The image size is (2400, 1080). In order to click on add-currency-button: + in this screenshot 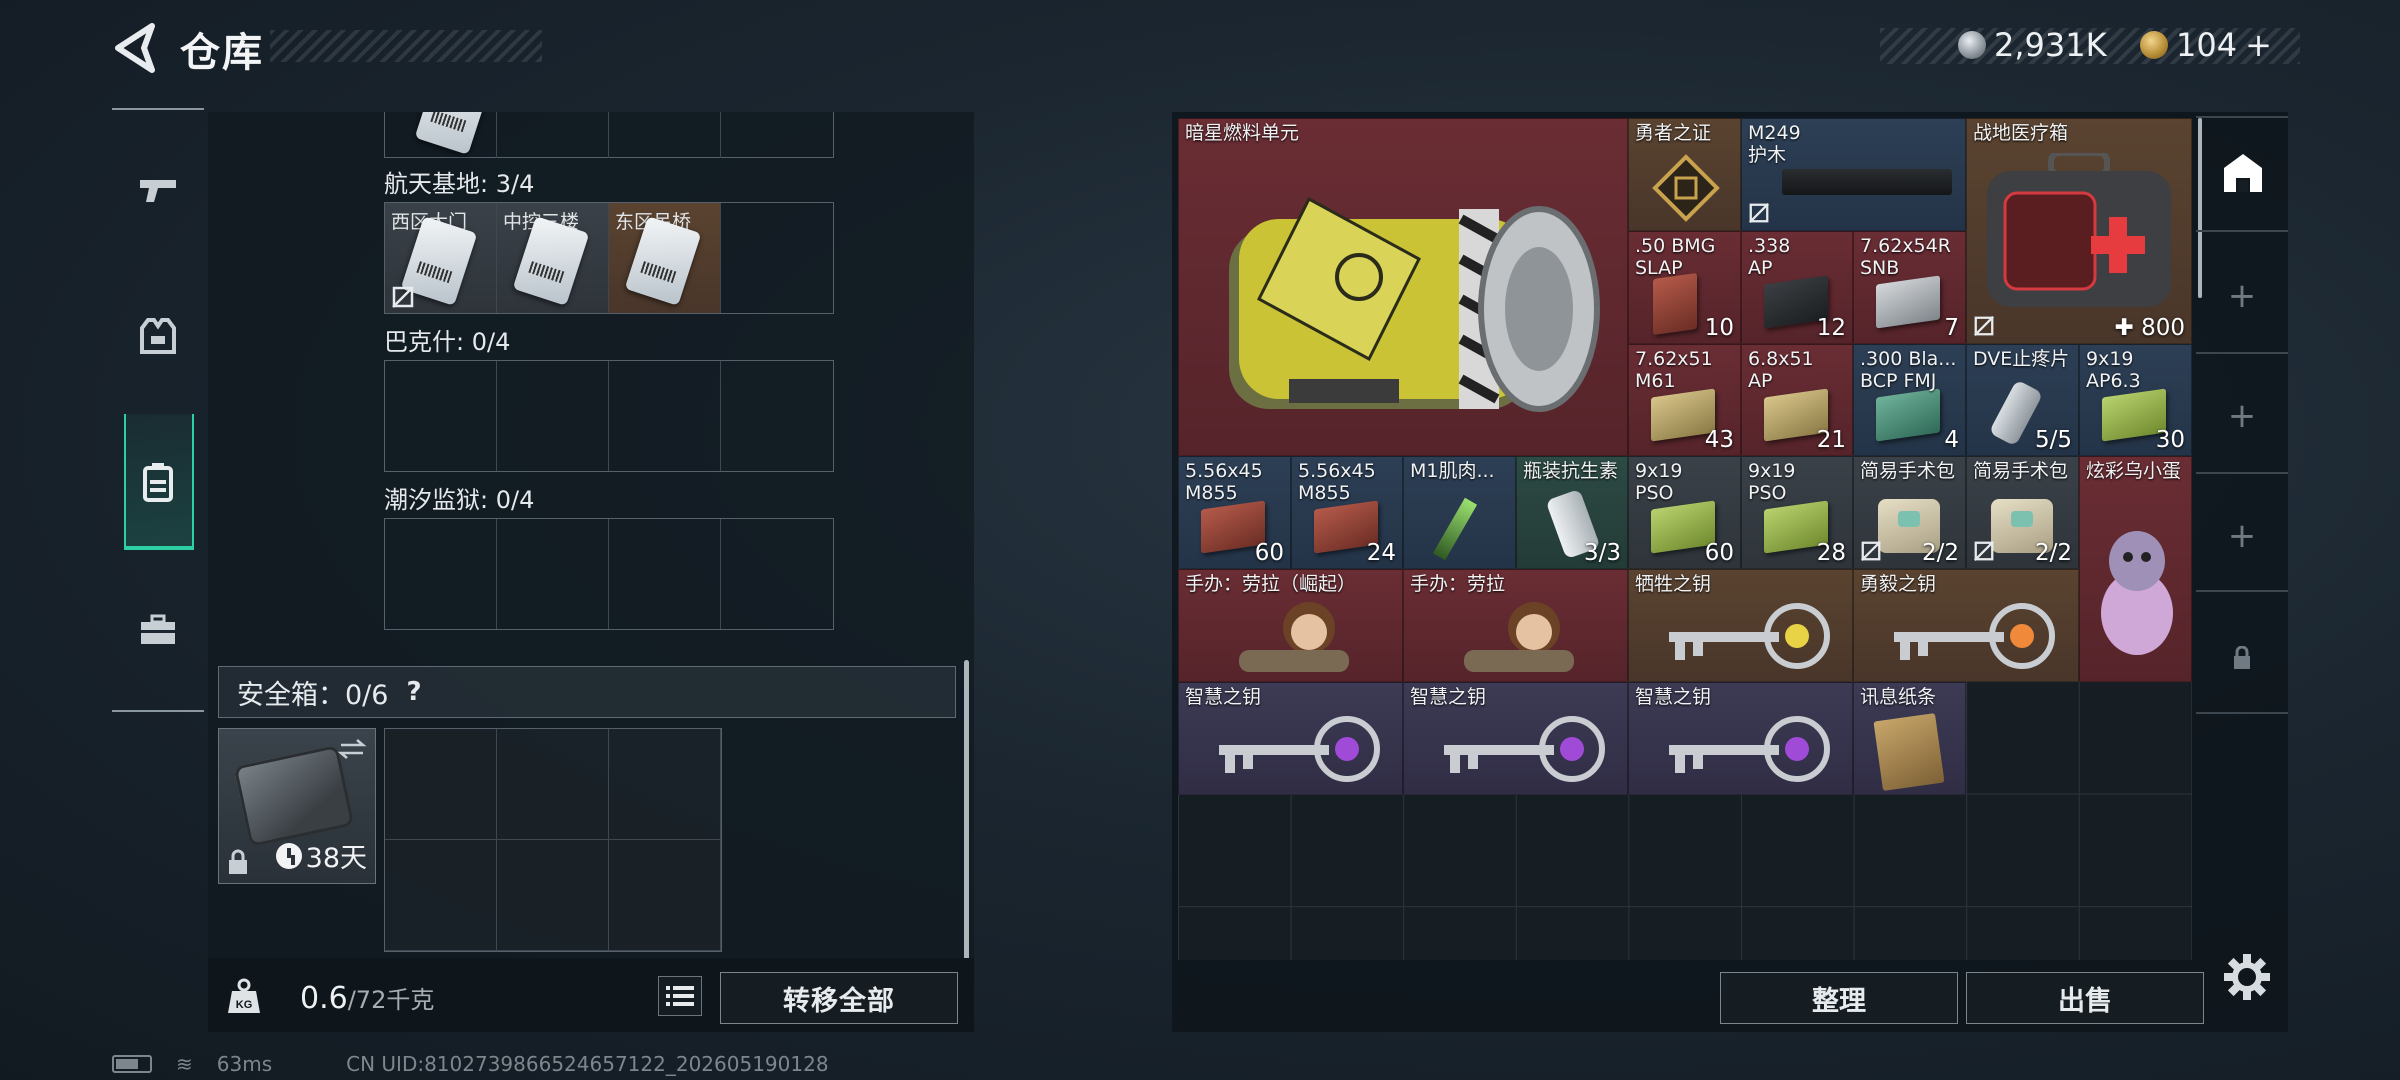, I will do `click(2258, 45)`.